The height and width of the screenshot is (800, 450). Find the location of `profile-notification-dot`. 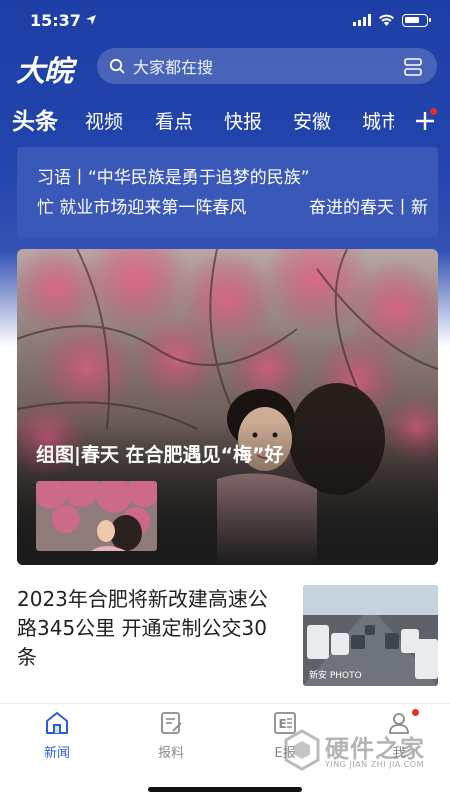

profile-notification-dot is located at coordinates (415, 712).